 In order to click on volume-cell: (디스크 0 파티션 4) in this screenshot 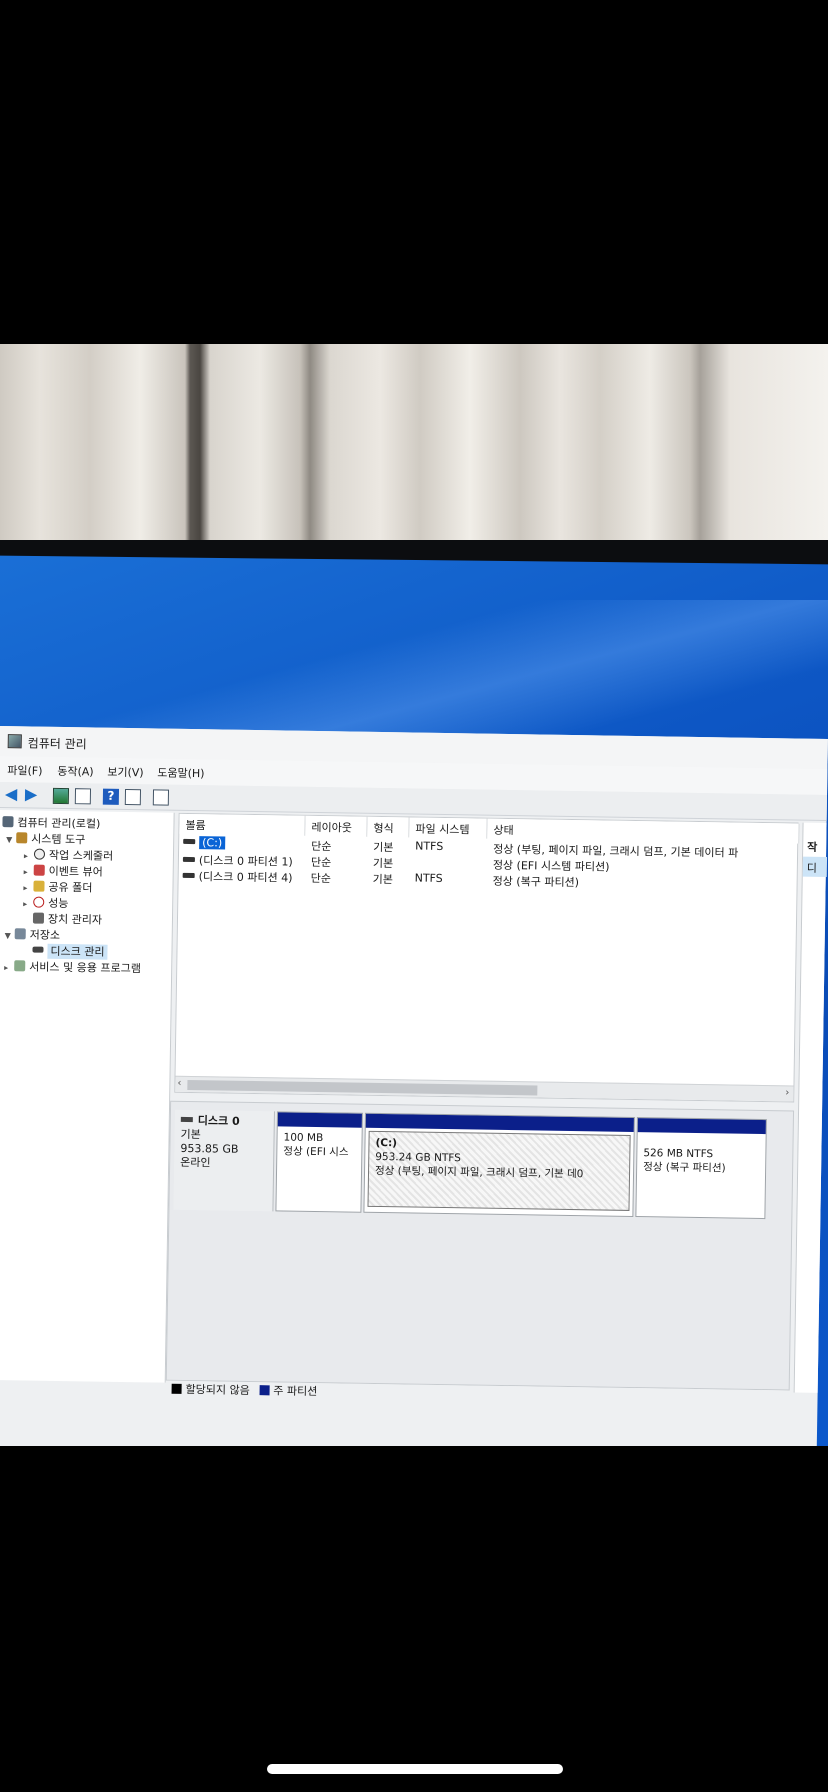, I will do `click(237, 877)`.